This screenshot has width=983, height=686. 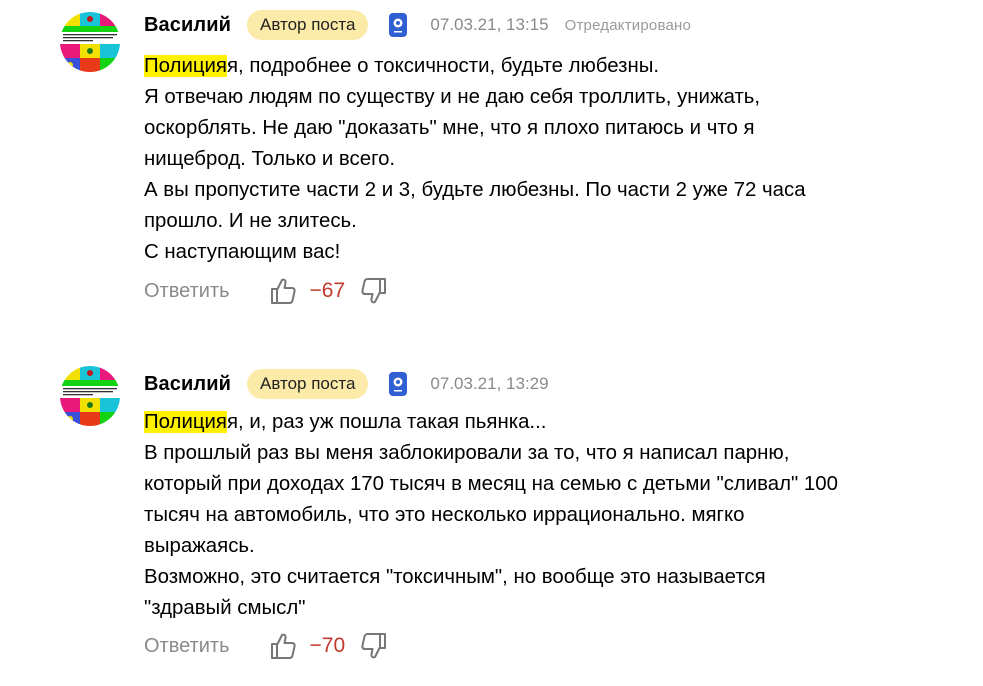 What do you see at coordinates (199, 546) in the screenshot?
I see `comment-line: выражаясь.` at bounding box center [199, 546].